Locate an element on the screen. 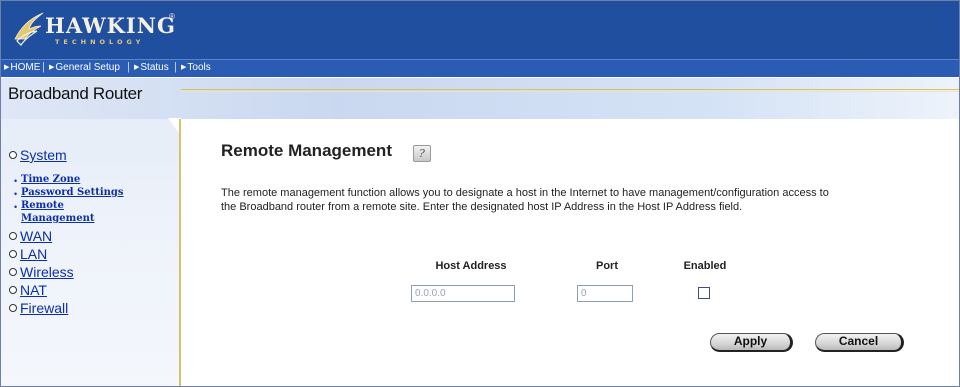 This screenshot has width=960, height=387. host-address-input: 0.0.0.0 is located at coordinates (463, 293).